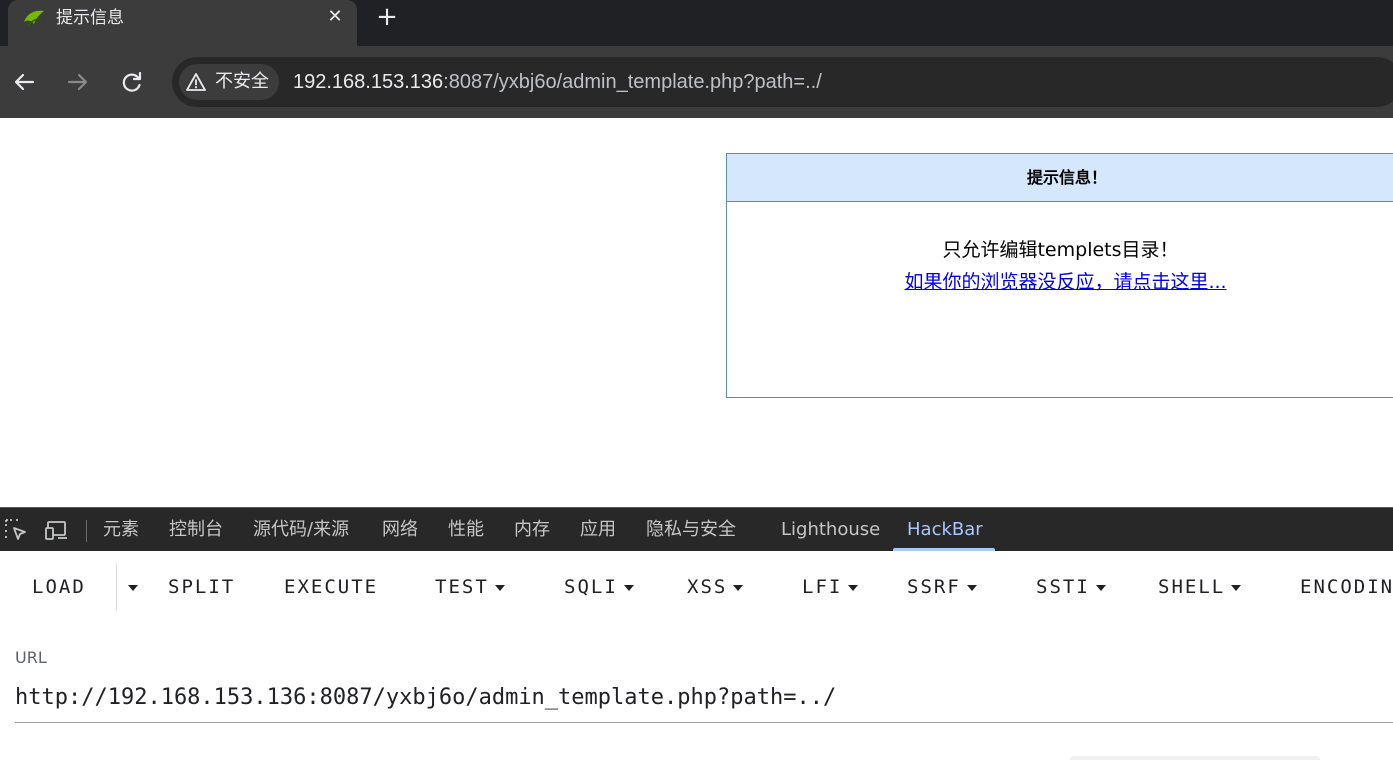  What do you see at coordinates (400, 530) in the screenshot?
I see `devtools-tab-network: 网络` at bounding box center [400, 530].